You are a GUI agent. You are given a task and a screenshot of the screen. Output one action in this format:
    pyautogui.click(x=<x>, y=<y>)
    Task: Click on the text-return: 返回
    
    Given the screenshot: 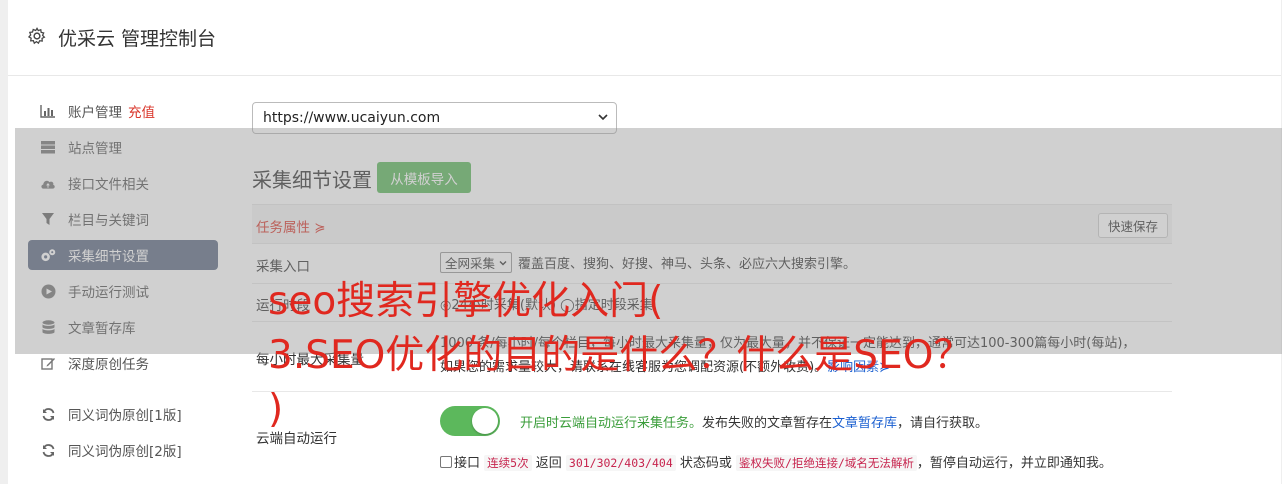 What is the action you would take?
    pyautogui.click(x=548, y=463)
    